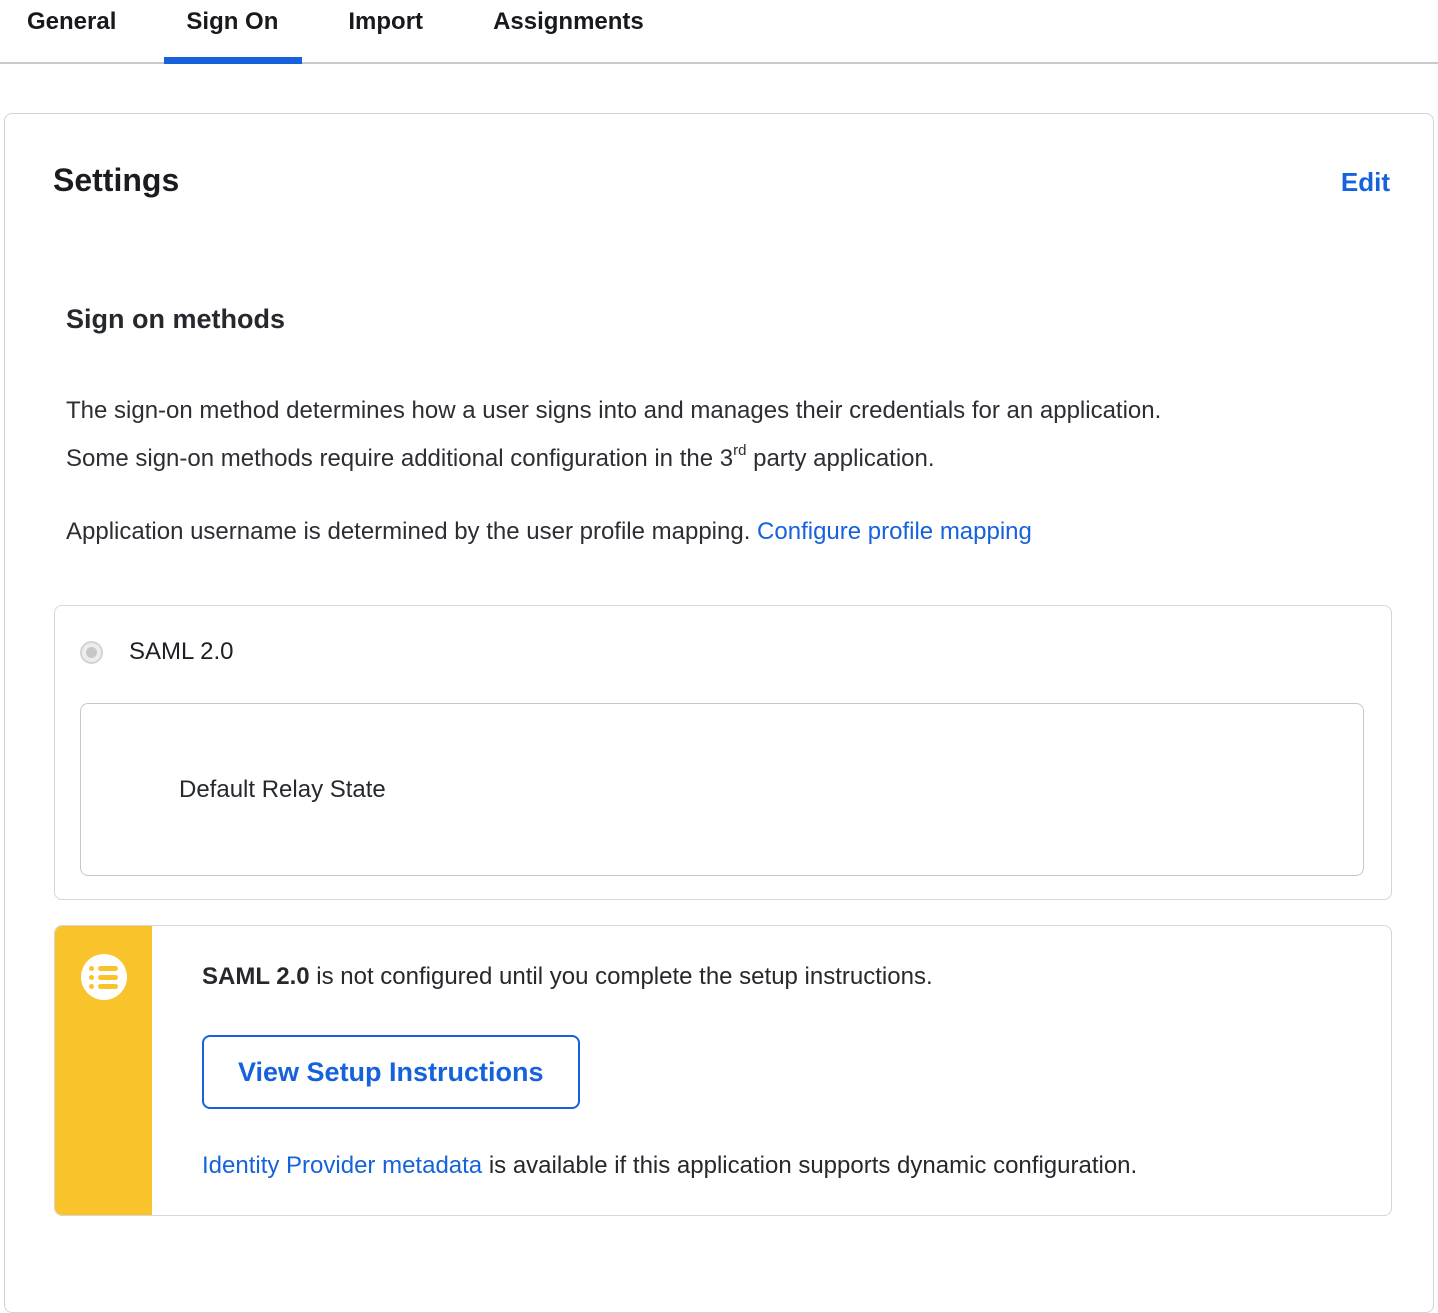 The width and height of the screenshot is (1438, 1313). I want to click on ordinal-superscript: rd, so click(740, 450).